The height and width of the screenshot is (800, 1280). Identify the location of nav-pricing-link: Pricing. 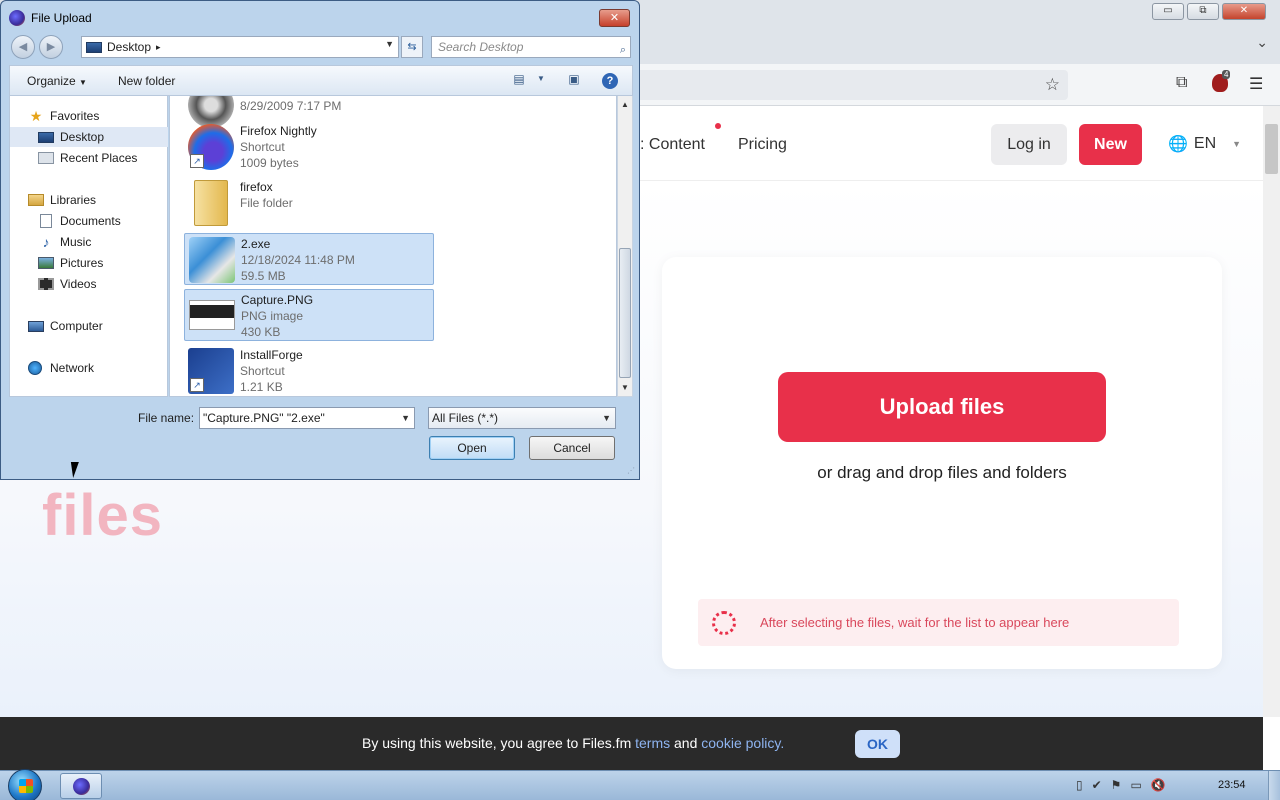
(762, 145).